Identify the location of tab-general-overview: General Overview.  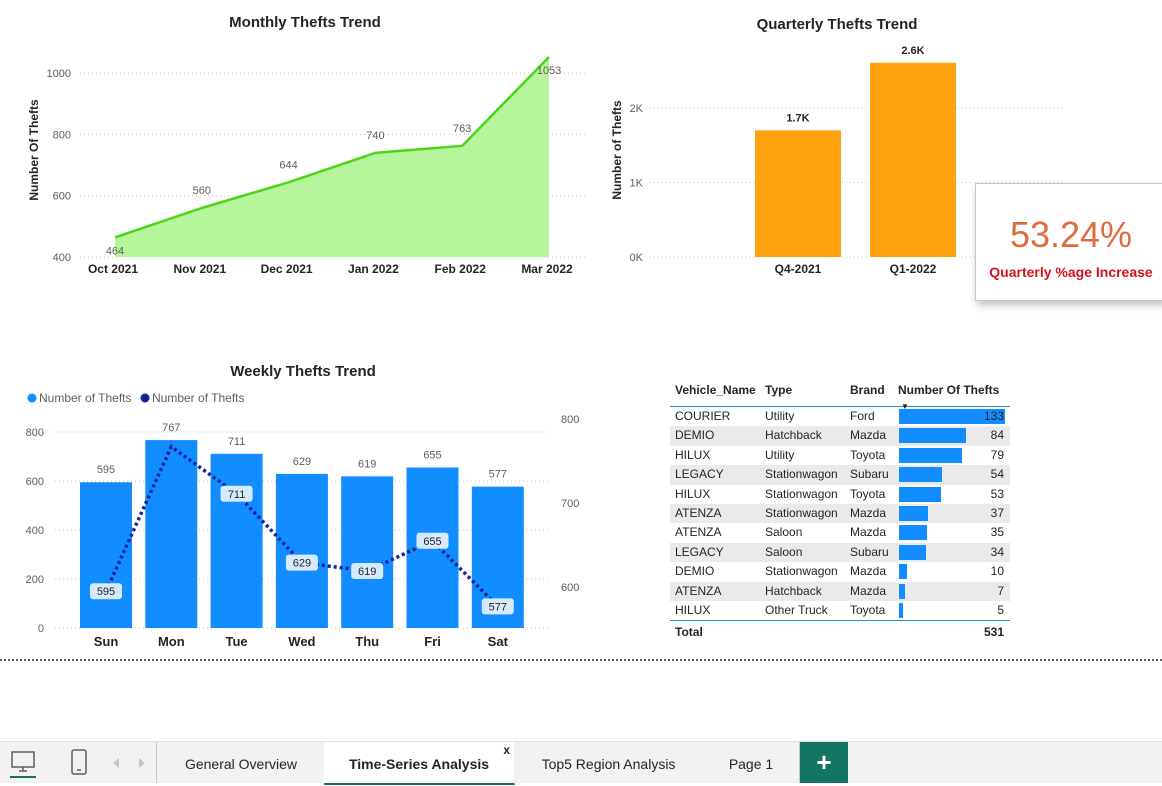
(241, 762).